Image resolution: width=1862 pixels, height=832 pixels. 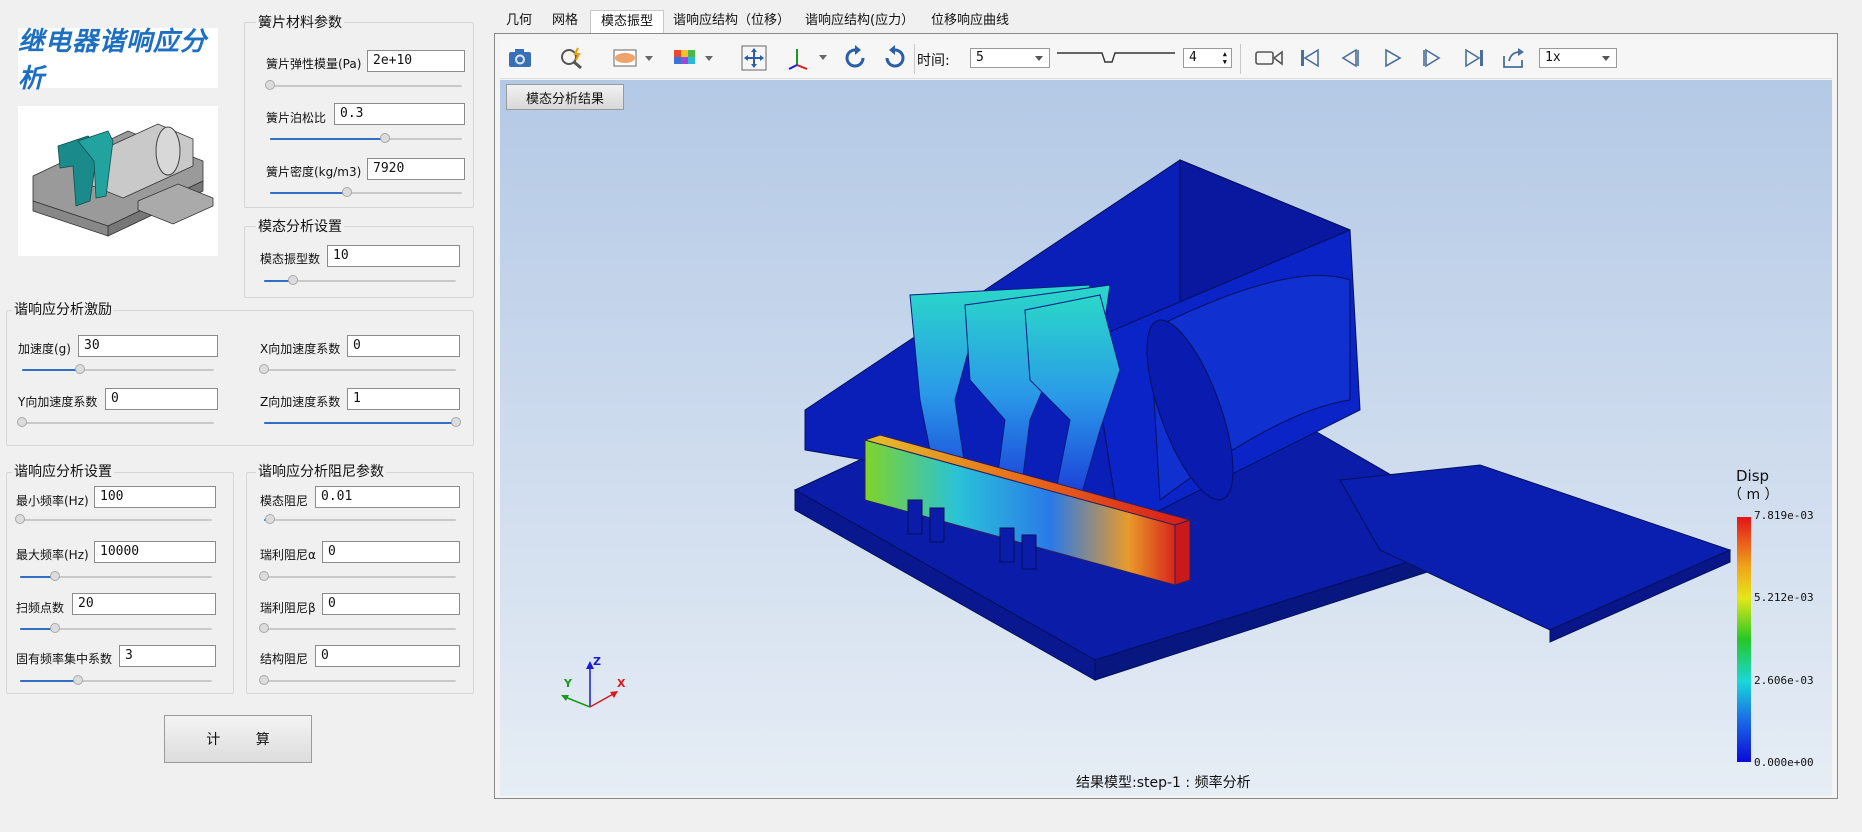 I want to click on rotate-cw-button, so click(x=855, y=58).